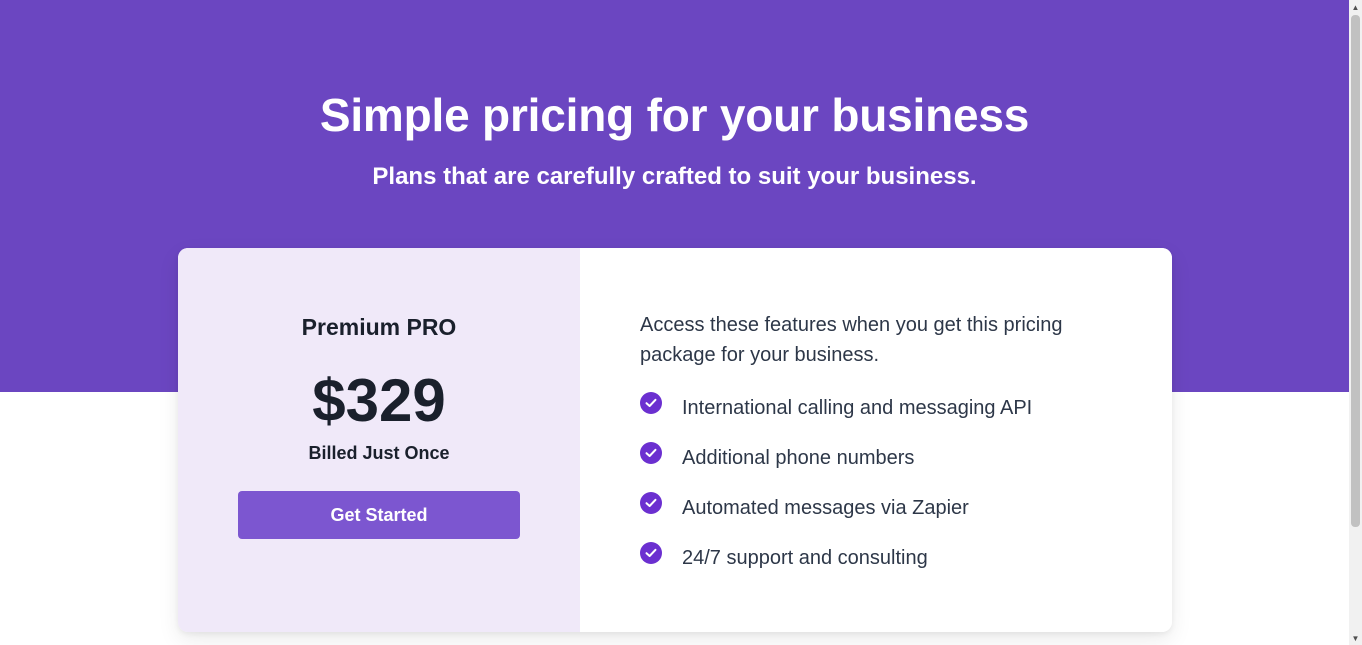 This screenshot has height=645, width=1362. I want to click on list-item: Automated messages via Zapier, so click(836, 515).